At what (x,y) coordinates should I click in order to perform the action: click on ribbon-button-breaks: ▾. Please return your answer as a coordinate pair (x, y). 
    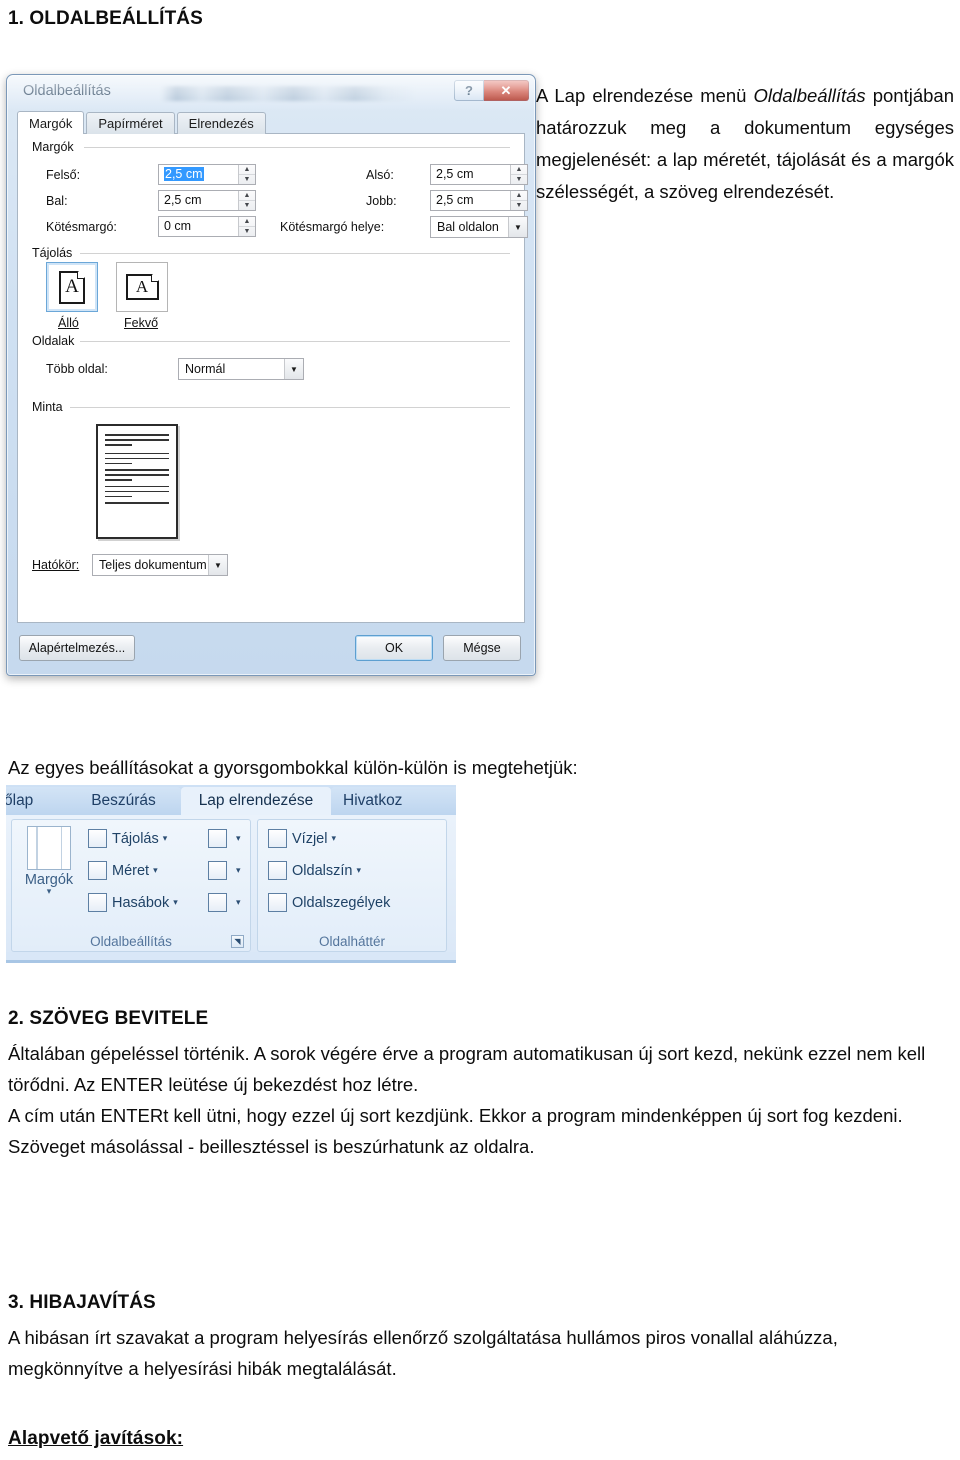
    Looking at the image, I should click on (224, 838).